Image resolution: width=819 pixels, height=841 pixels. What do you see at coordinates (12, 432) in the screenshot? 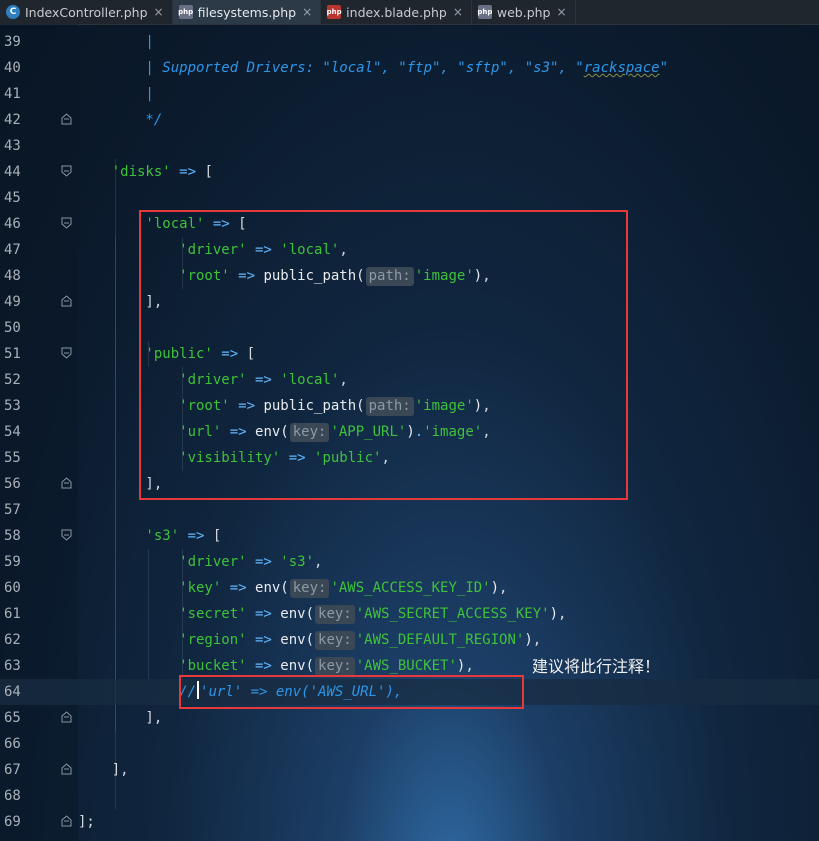
I see `line-number: 54` at bounding box center [12, 432].